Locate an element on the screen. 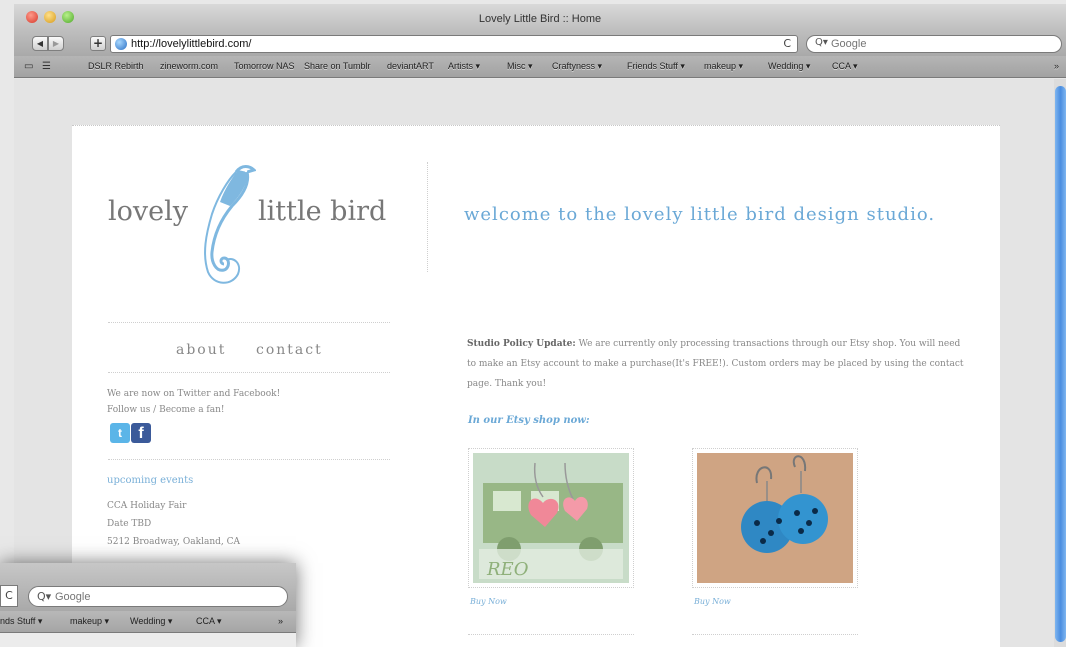  bookmark-item: Tomorrow NAS is located at coordinates (264, 66).